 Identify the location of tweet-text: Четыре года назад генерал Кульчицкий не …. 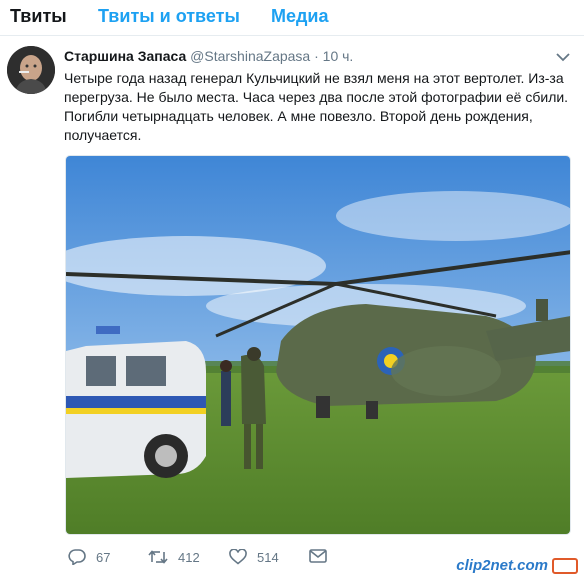
(316, 106).